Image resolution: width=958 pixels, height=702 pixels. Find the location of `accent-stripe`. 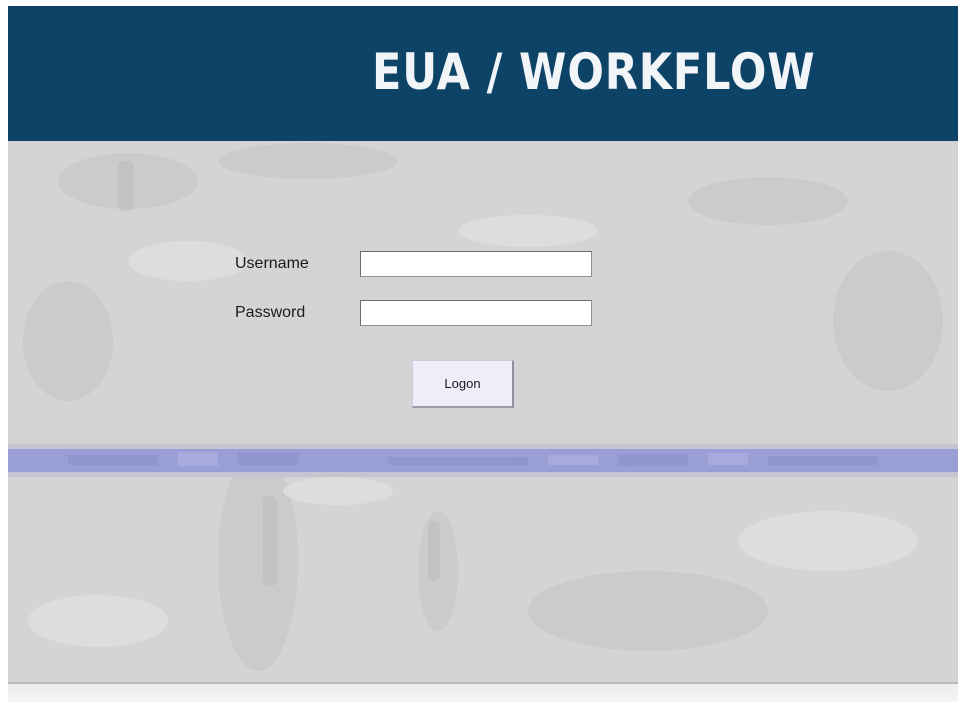

accent-stripe is located at coordinates (483, 460).